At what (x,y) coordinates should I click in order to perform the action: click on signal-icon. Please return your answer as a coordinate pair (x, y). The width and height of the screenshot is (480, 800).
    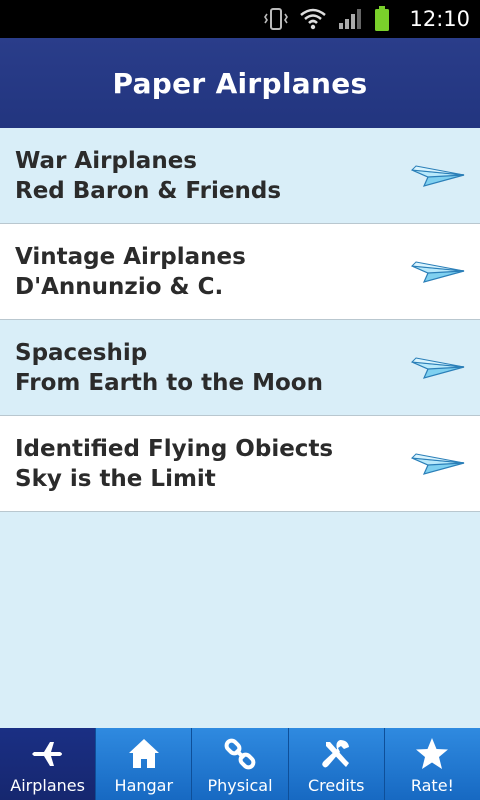
    Looking at the image, I should click on (350, 19).